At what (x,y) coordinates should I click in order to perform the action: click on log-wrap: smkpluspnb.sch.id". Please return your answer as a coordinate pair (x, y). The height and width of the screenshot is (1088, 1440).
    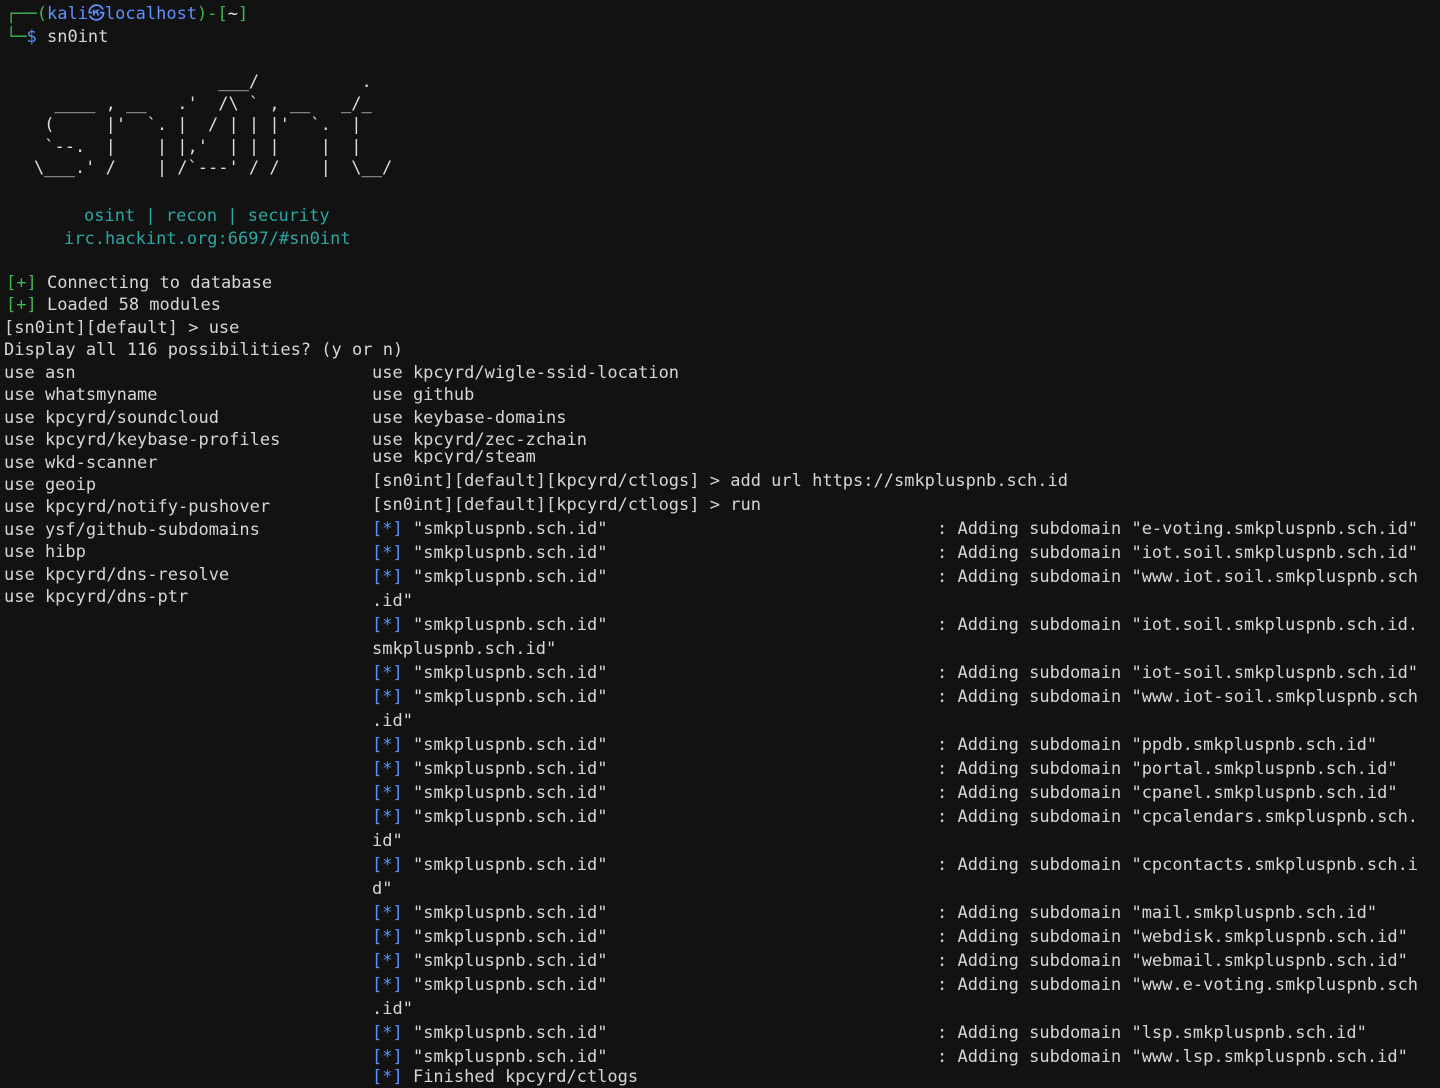
    Looking at the image, I should click on (464, 649).